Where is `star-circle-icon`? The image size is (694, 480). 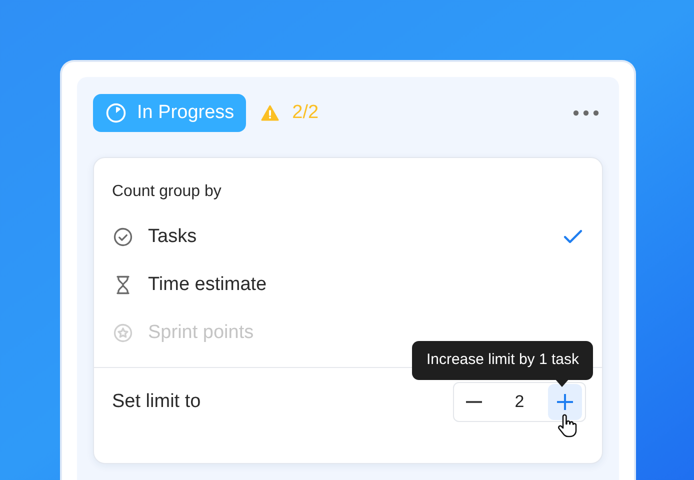
star-circle-icon is located at coordinates (123, 333).